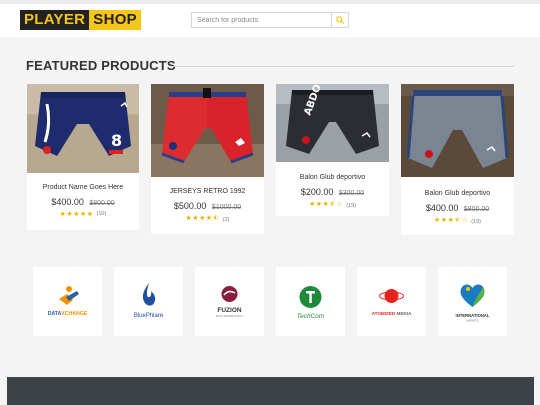 This screenshot has width=540, height=405. Describe the element at coordinates (67, 301) in the screenshot. I see `brand-logo-dataxchange: DATAXCHANGE` at that location.